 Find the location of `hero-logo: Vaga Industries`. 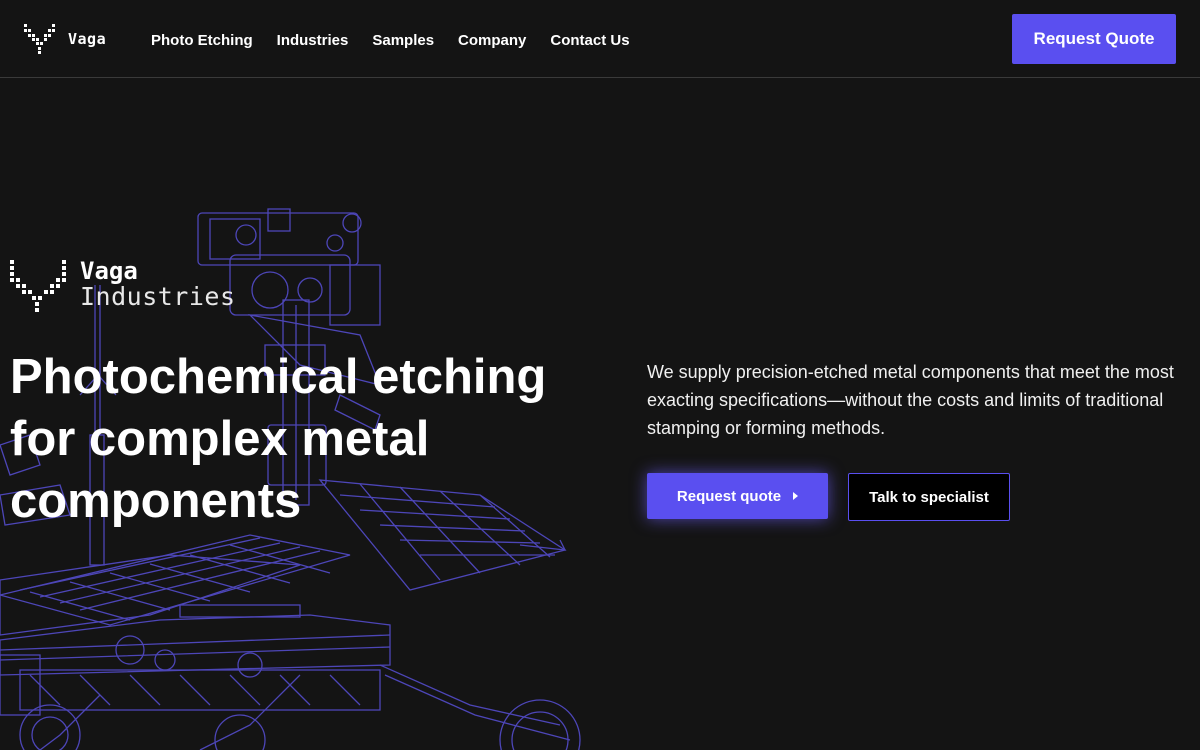

hero-logo: Vaga Industries is located at coordinates (123, 286).